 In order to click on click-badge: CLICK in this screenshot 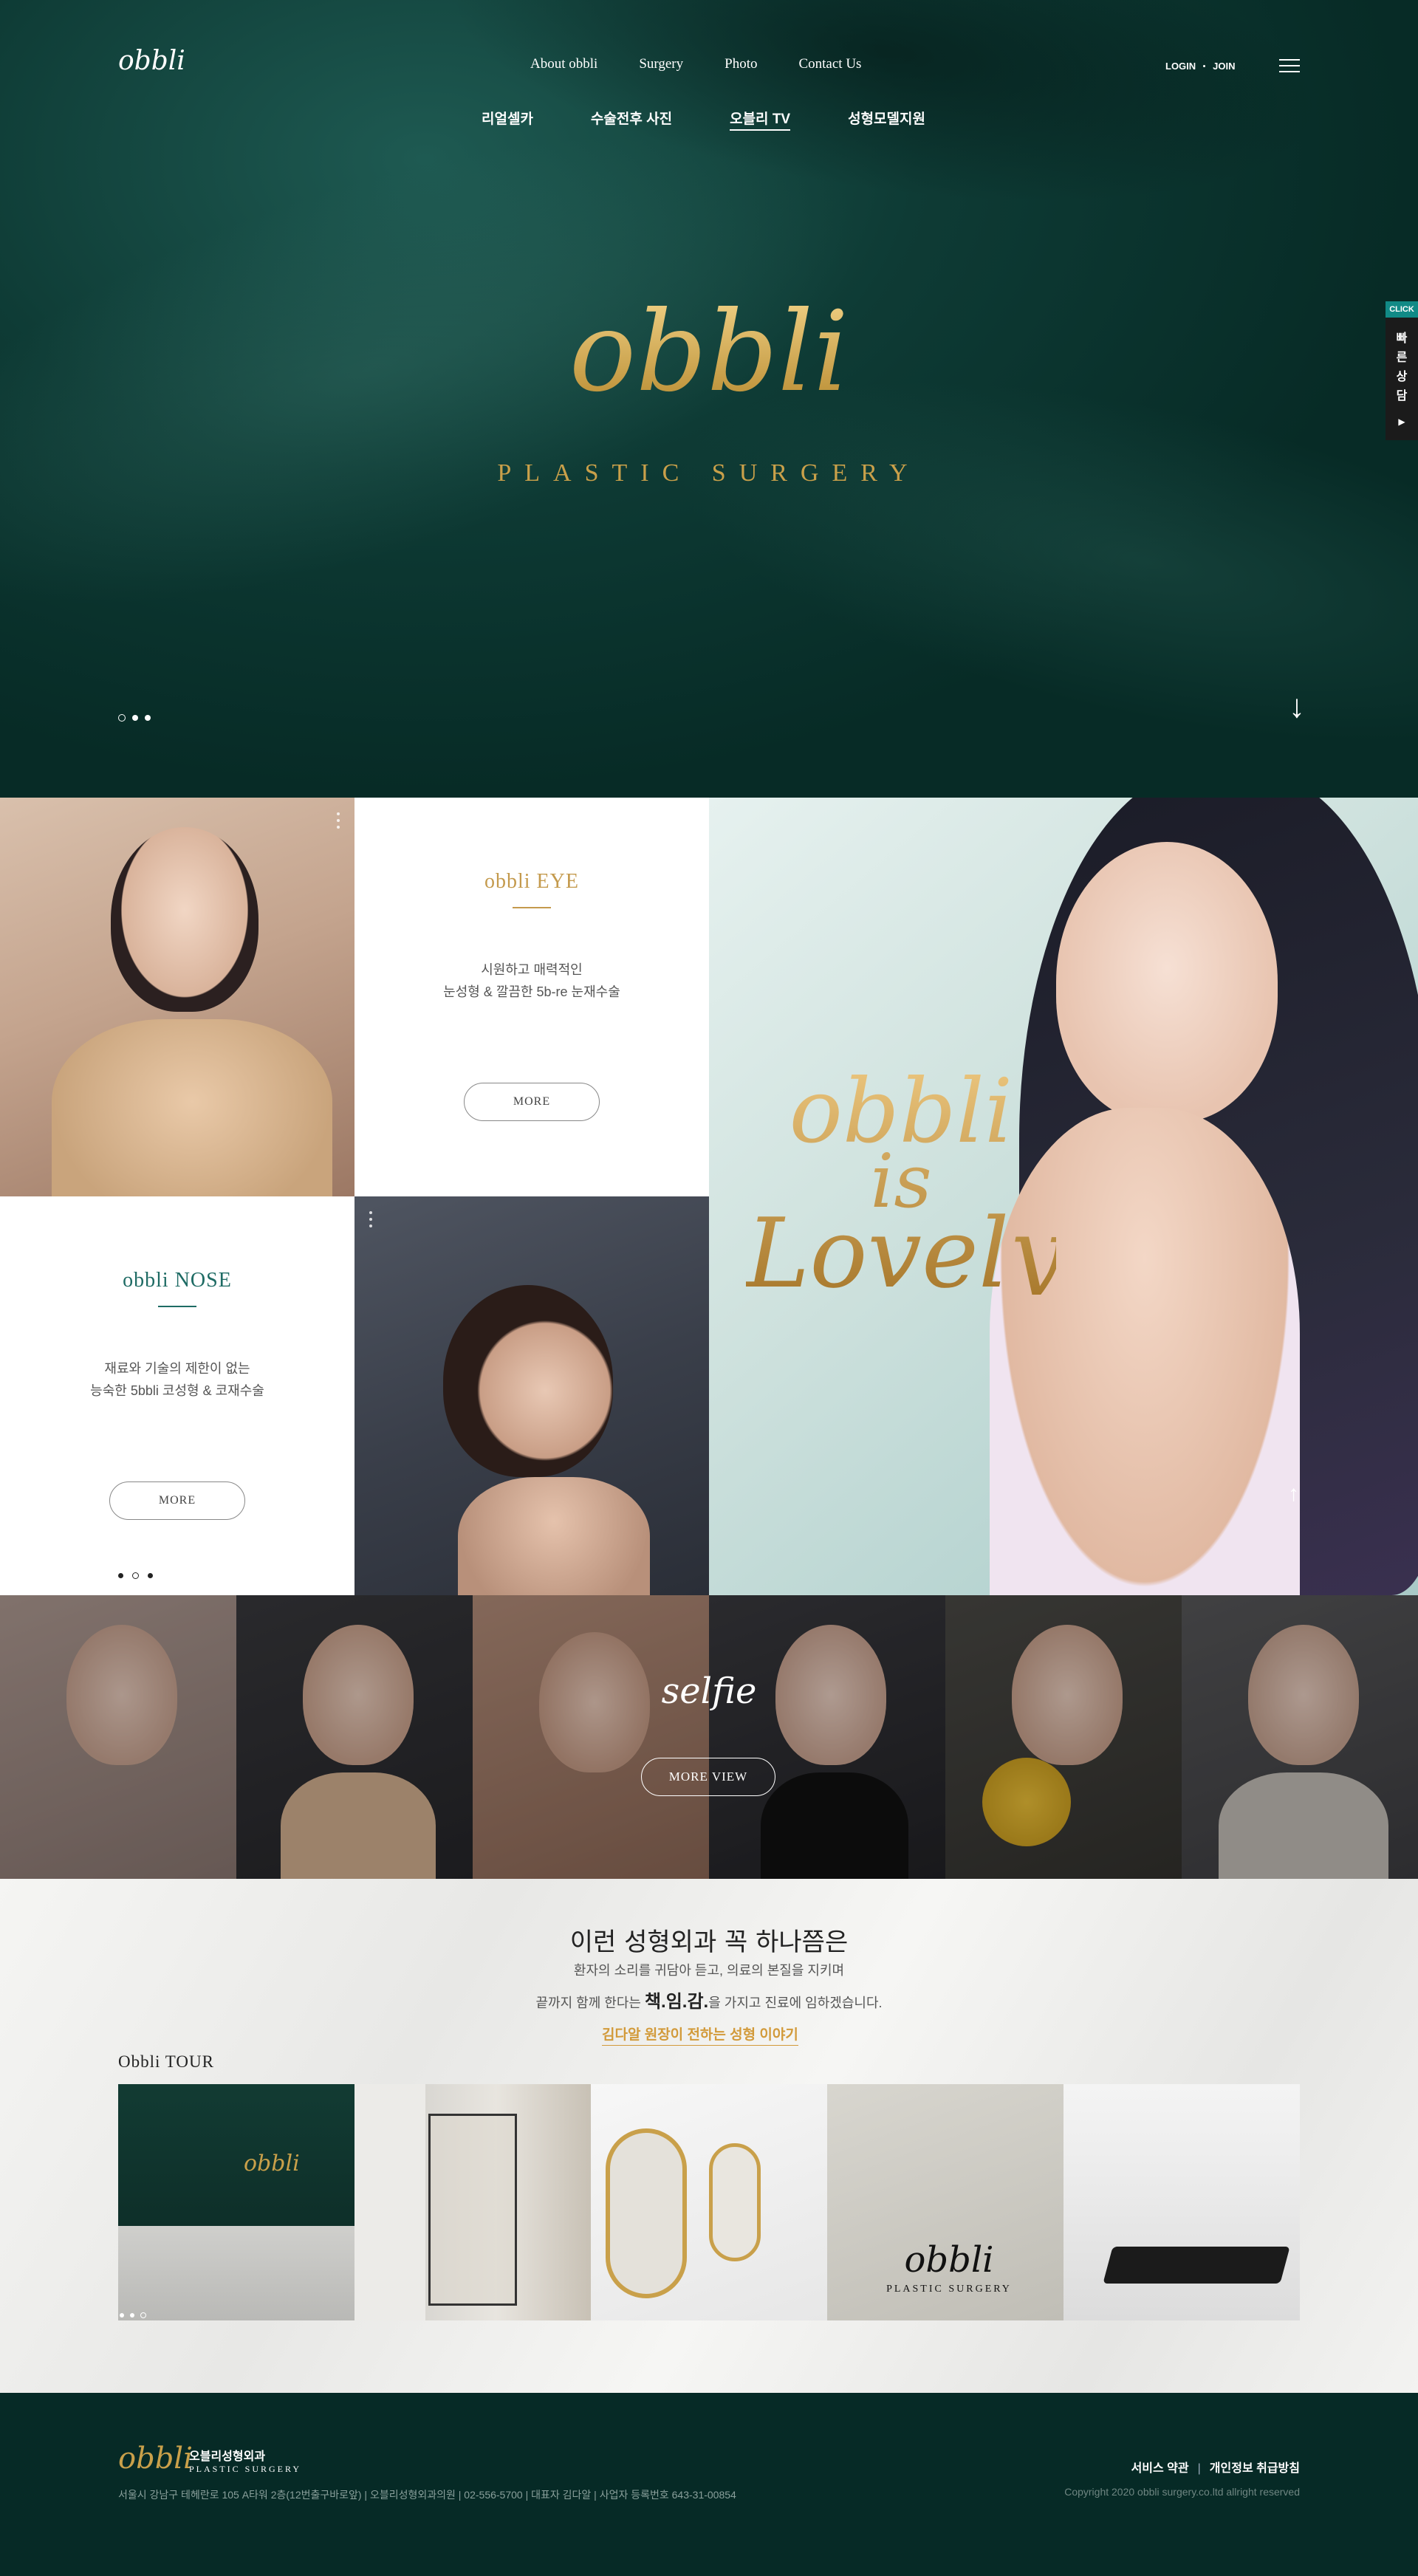, I will do `click(1402, 309)`.